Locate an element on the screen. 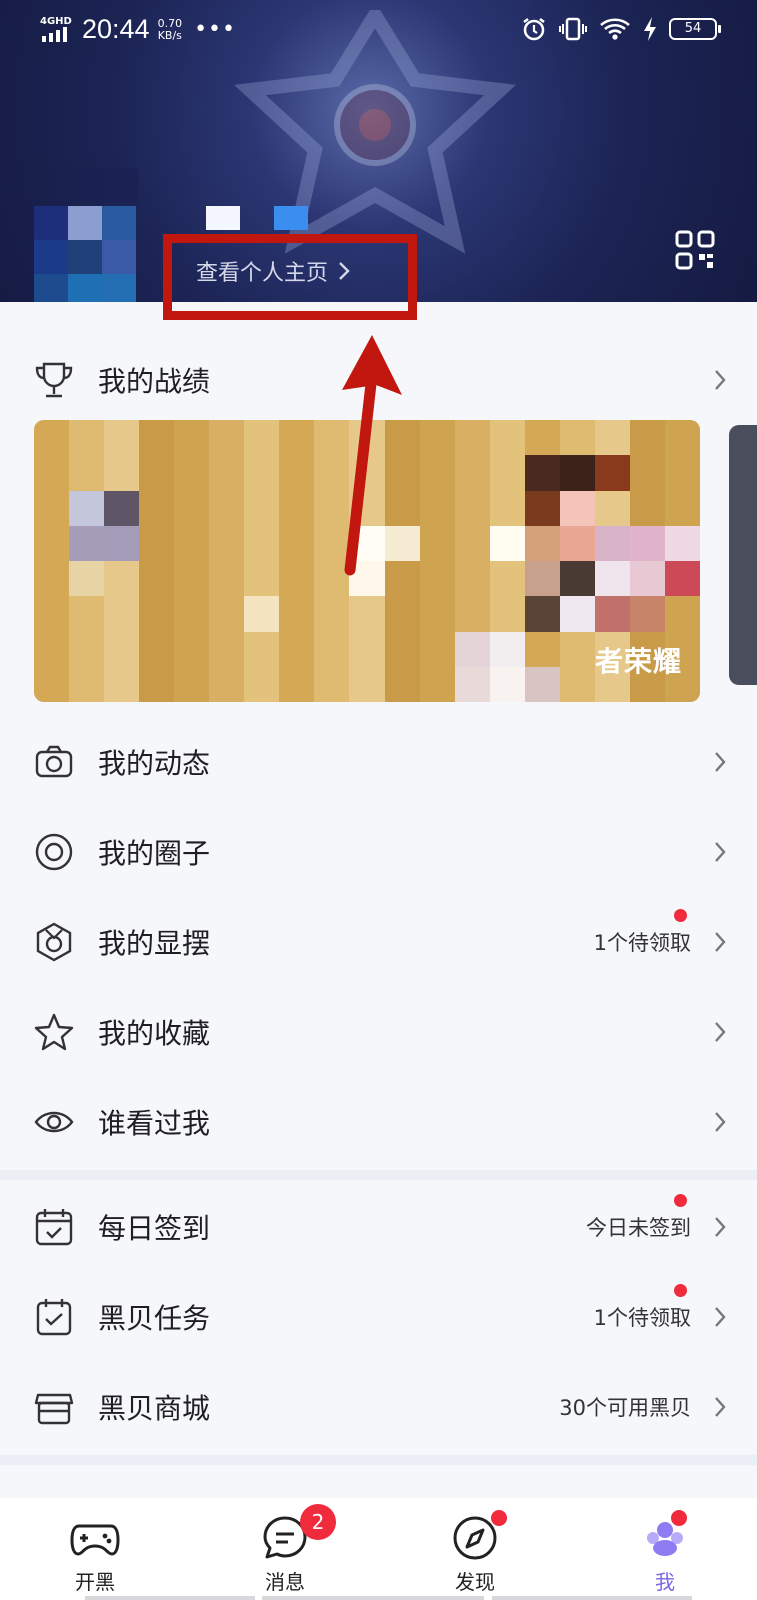 The height and width of the screenshot is (1600, 757). eye-icon is located at coordinates (54, 1122).